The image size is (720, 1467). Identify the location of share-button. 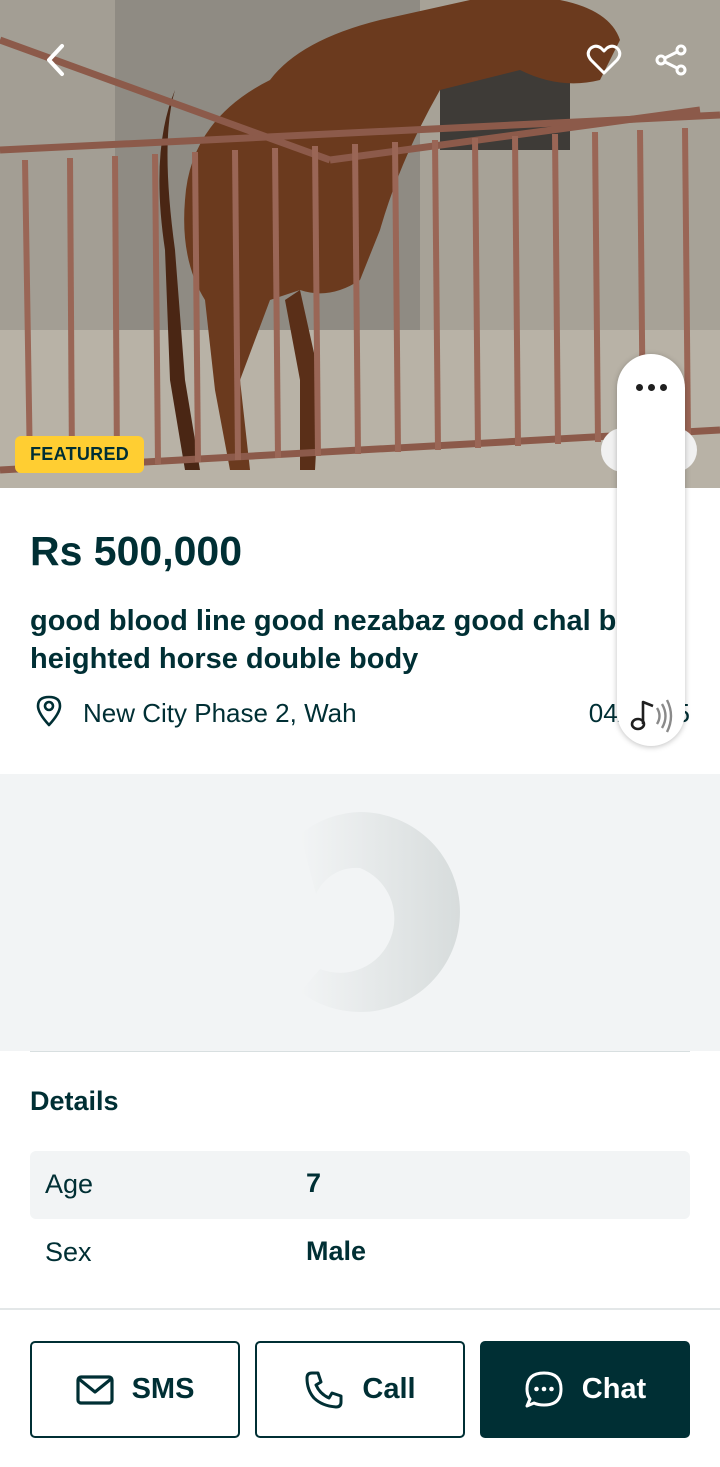
(671, 60).